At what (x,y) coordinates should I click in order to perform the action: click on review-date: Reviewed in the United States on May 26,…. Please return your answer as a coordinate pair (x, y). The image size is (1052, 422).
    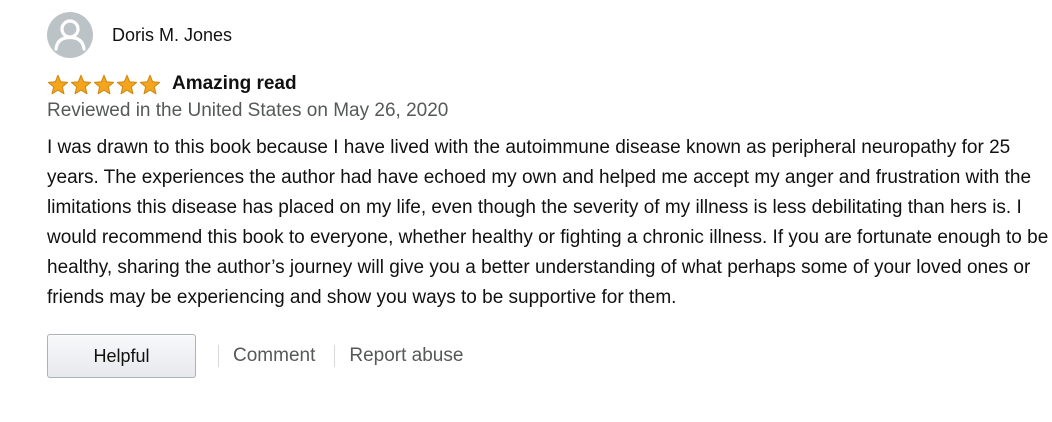
    Looking at the image, I should click on (248, 110).